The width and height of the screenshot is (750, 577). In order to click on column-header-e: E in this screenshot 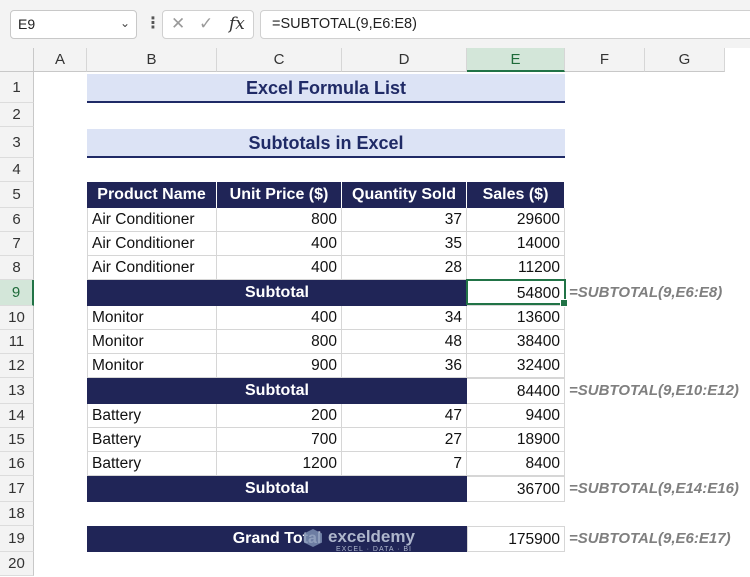, I will do `click(516, 60)`.